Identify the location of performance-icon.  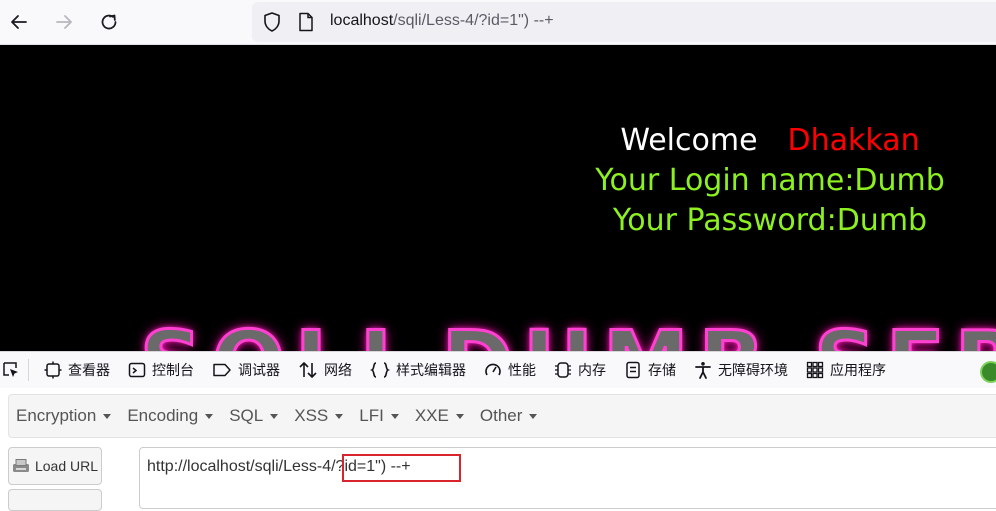
(493, 369).